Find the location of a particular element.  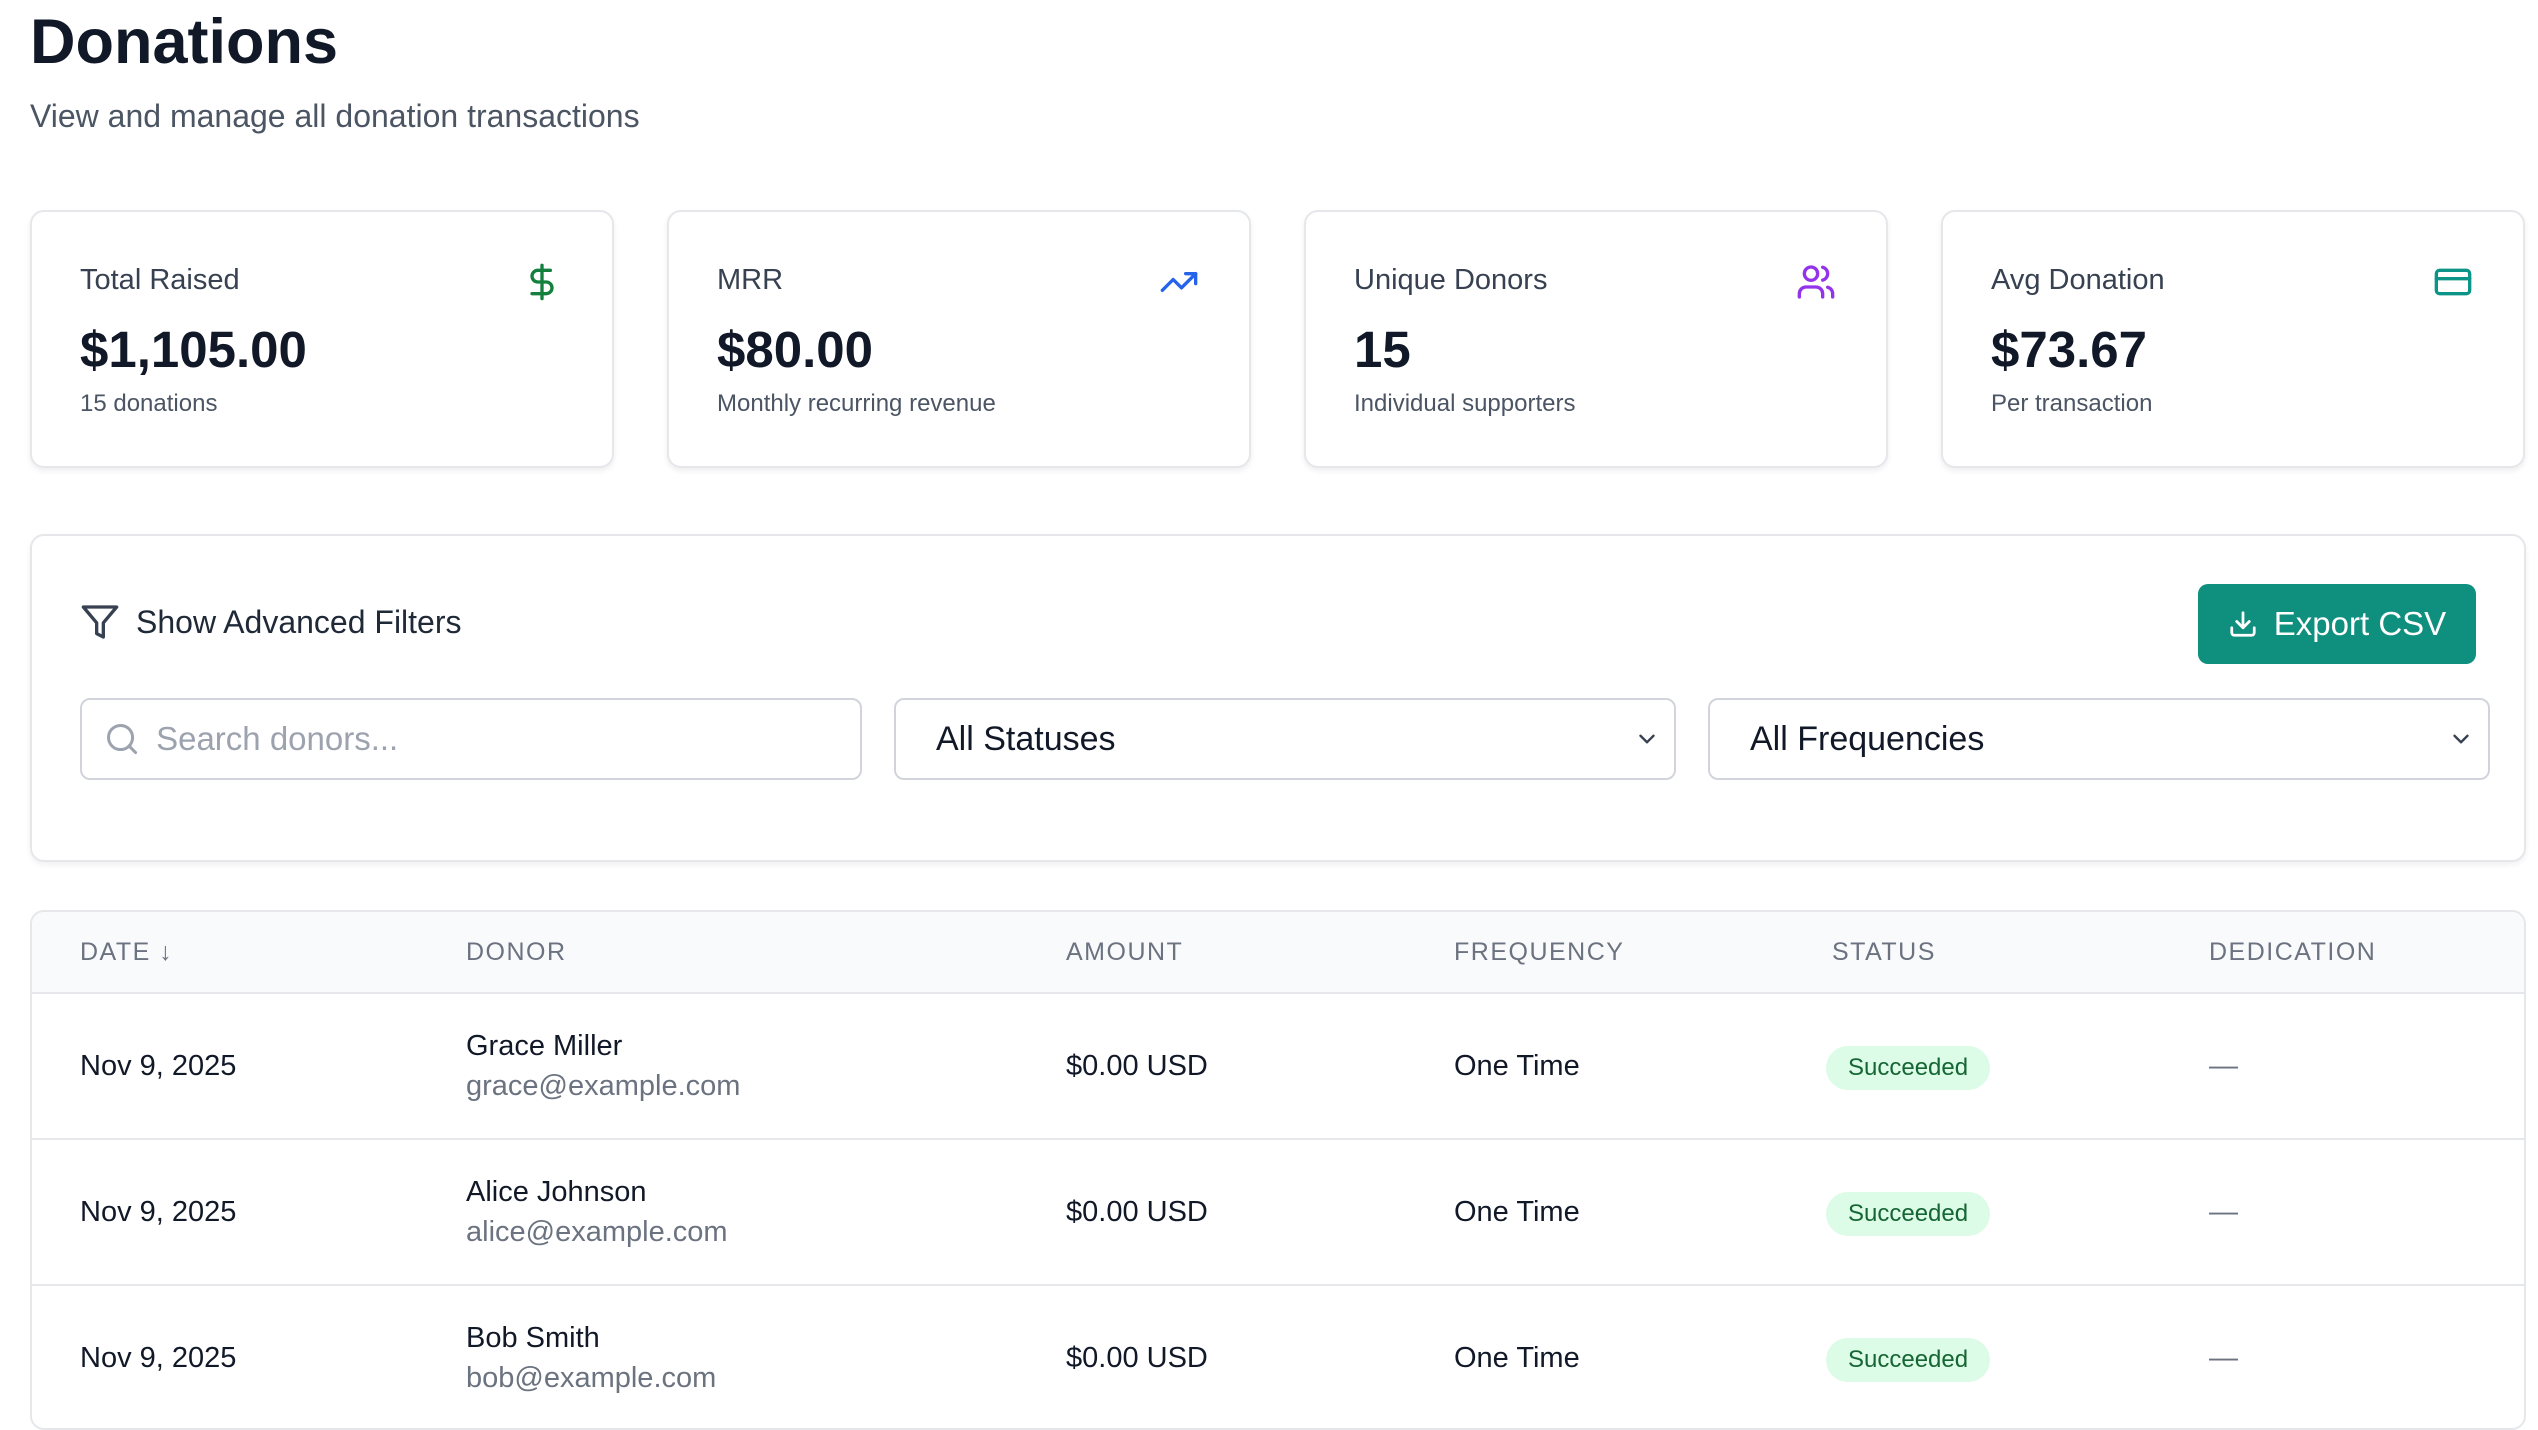

column-header-date: DATE ↓ is located at coordinates (126, 952).